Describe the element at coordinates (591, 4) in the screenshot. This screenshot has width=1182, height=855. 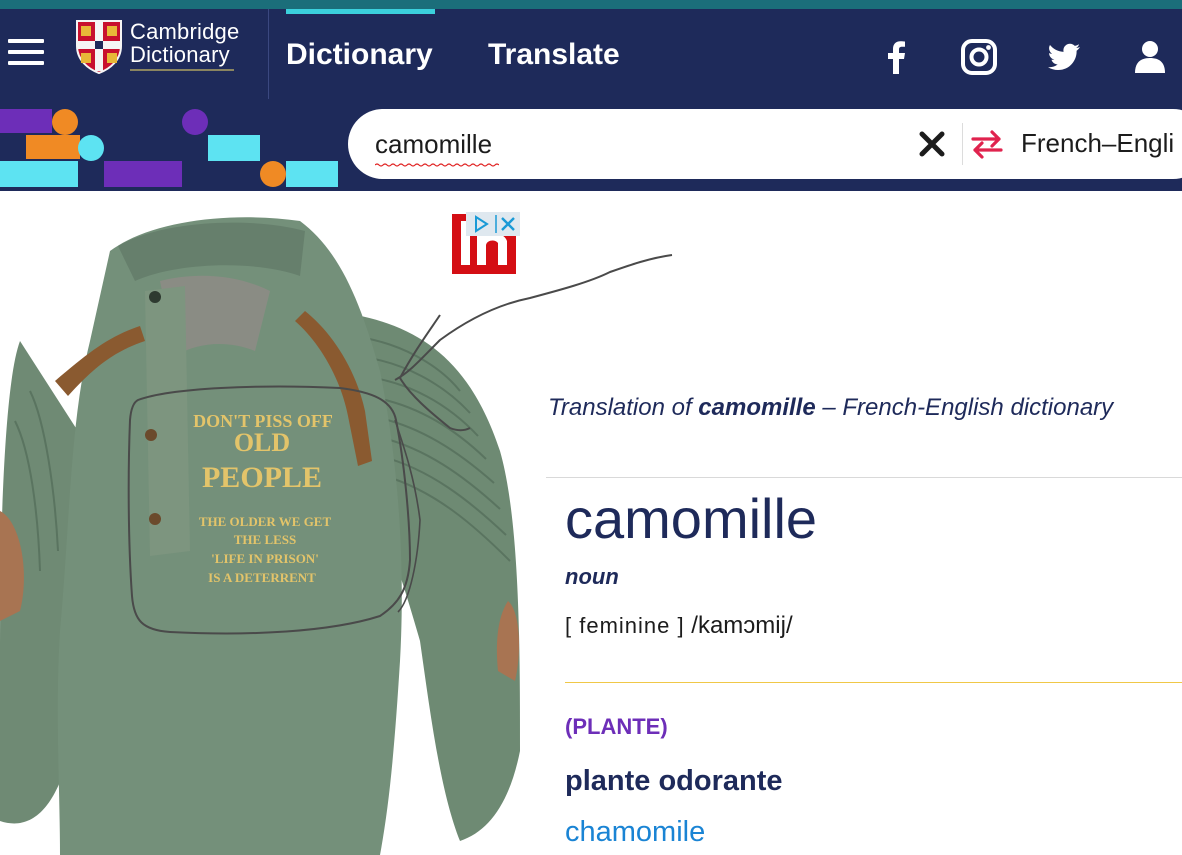
I see `top-accent-stripe` at that location.